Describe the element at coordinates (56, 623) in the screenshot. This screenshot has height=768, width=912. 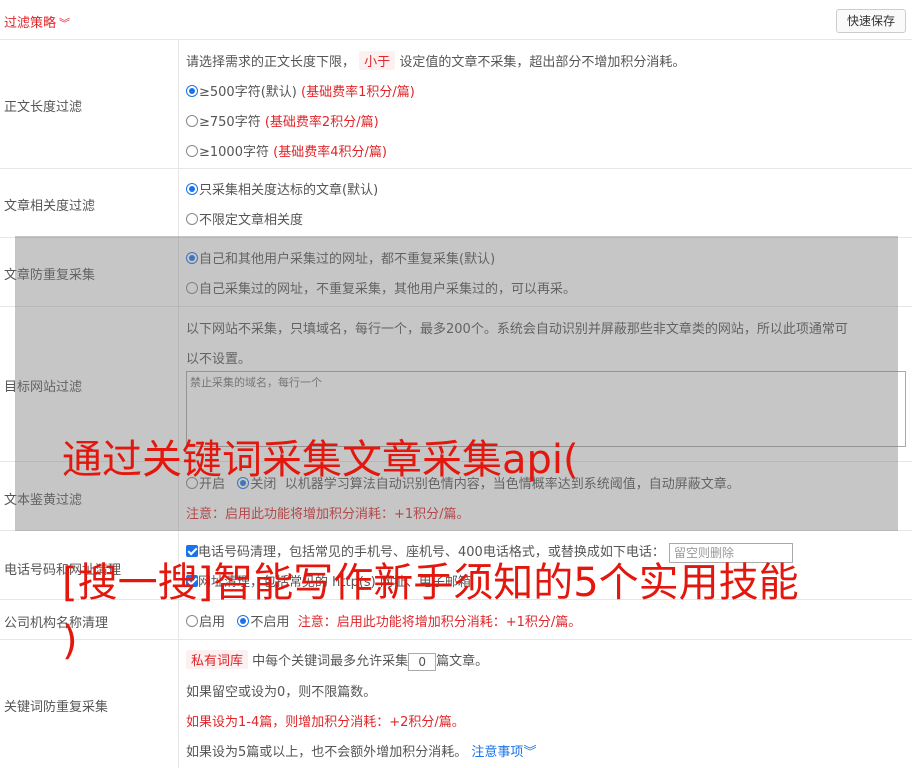
I see `org-clean-label: 公司机构名称清理` at that location.